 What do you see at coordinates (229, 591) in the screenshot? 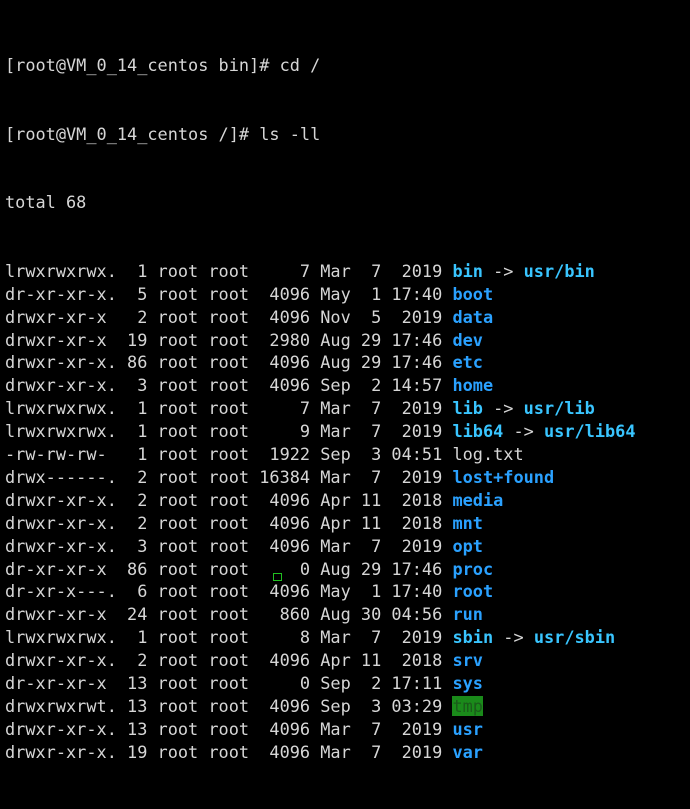
I see `entry-metadata: dr-xr-x---. 6 root root 4096 May 1 17:40` at bounding box center [229, 591].